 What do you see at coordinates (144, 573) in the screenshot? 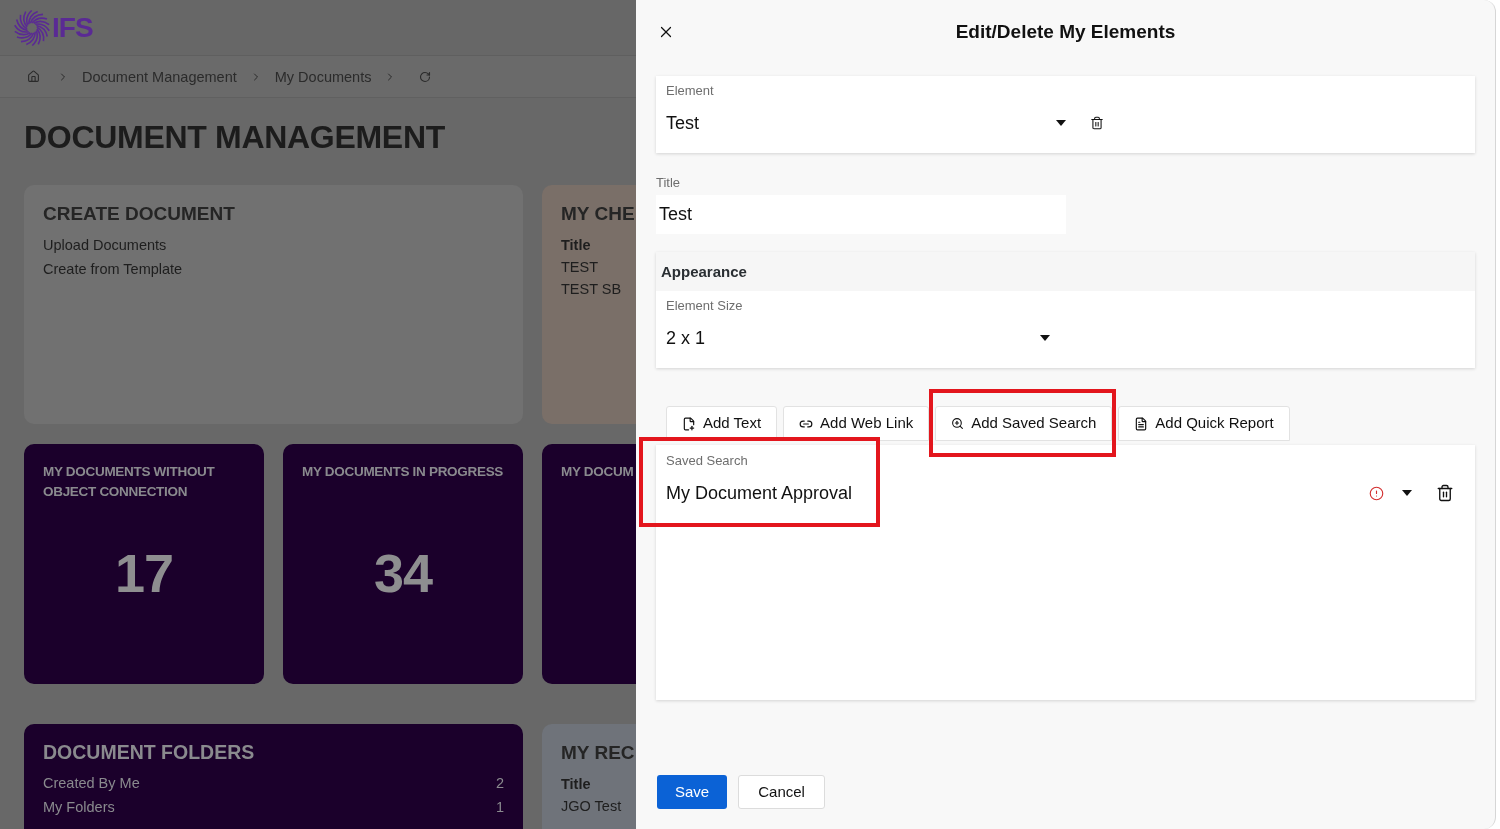
I see `count-value: 17` at bounding box center [144, 573].